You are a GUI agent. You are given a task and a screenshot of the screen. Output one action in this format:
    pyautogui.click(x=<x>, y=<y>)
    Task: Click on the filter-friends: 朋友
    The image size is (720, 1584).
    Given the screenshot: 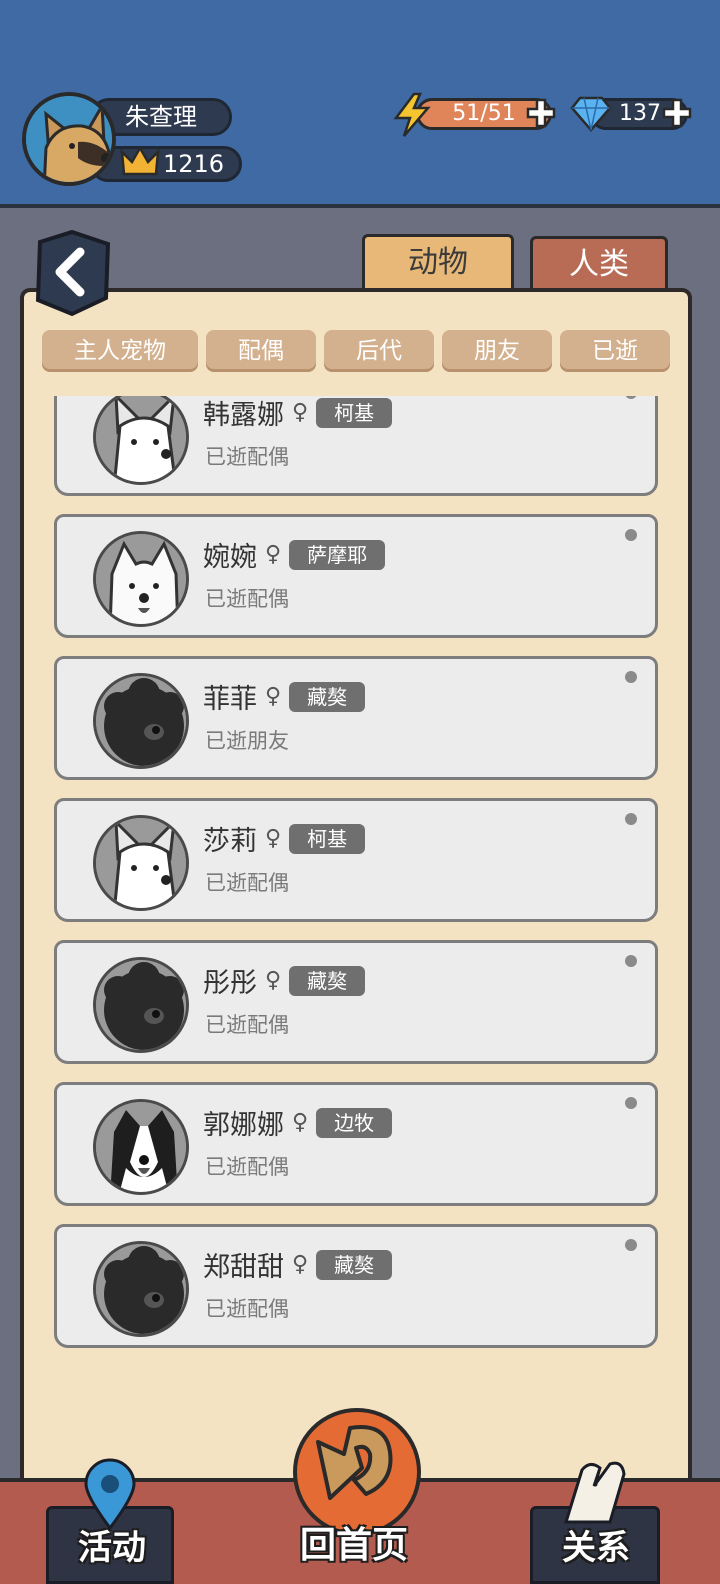 What is the action you would take?
    pyautogui.click(x=497, y=351)
    